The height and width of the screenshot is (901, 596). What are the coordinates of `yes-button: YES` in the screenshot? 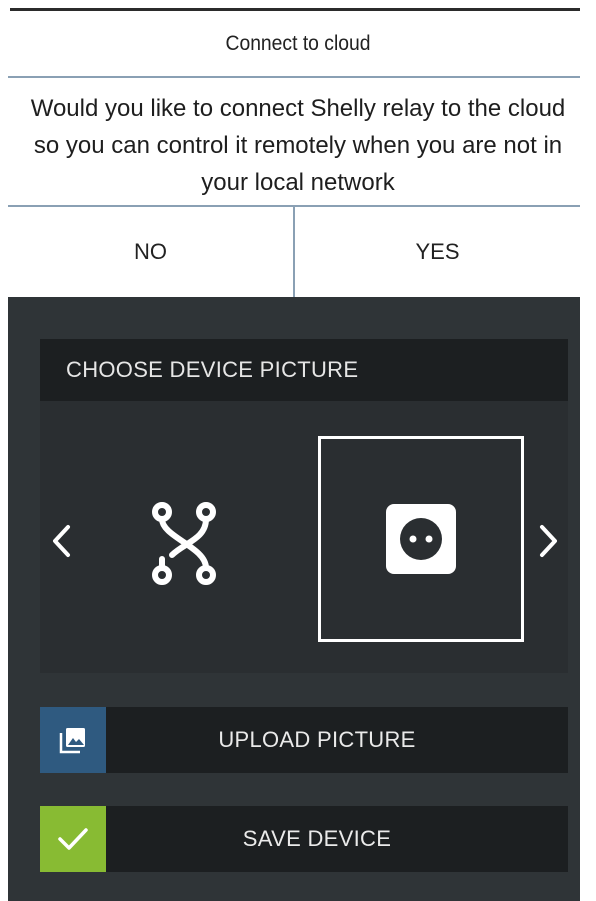 It's located at (437, 252).